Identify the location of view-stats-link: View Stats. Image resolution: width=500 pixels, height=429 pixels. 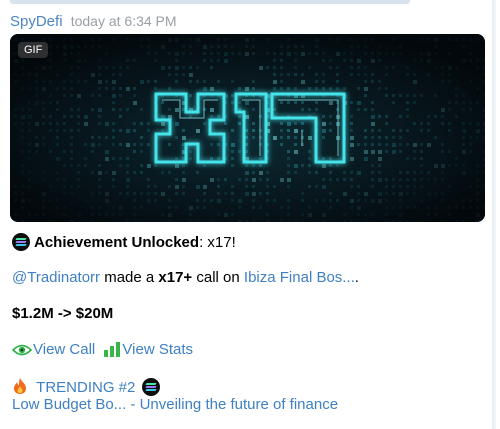
(148, 349).